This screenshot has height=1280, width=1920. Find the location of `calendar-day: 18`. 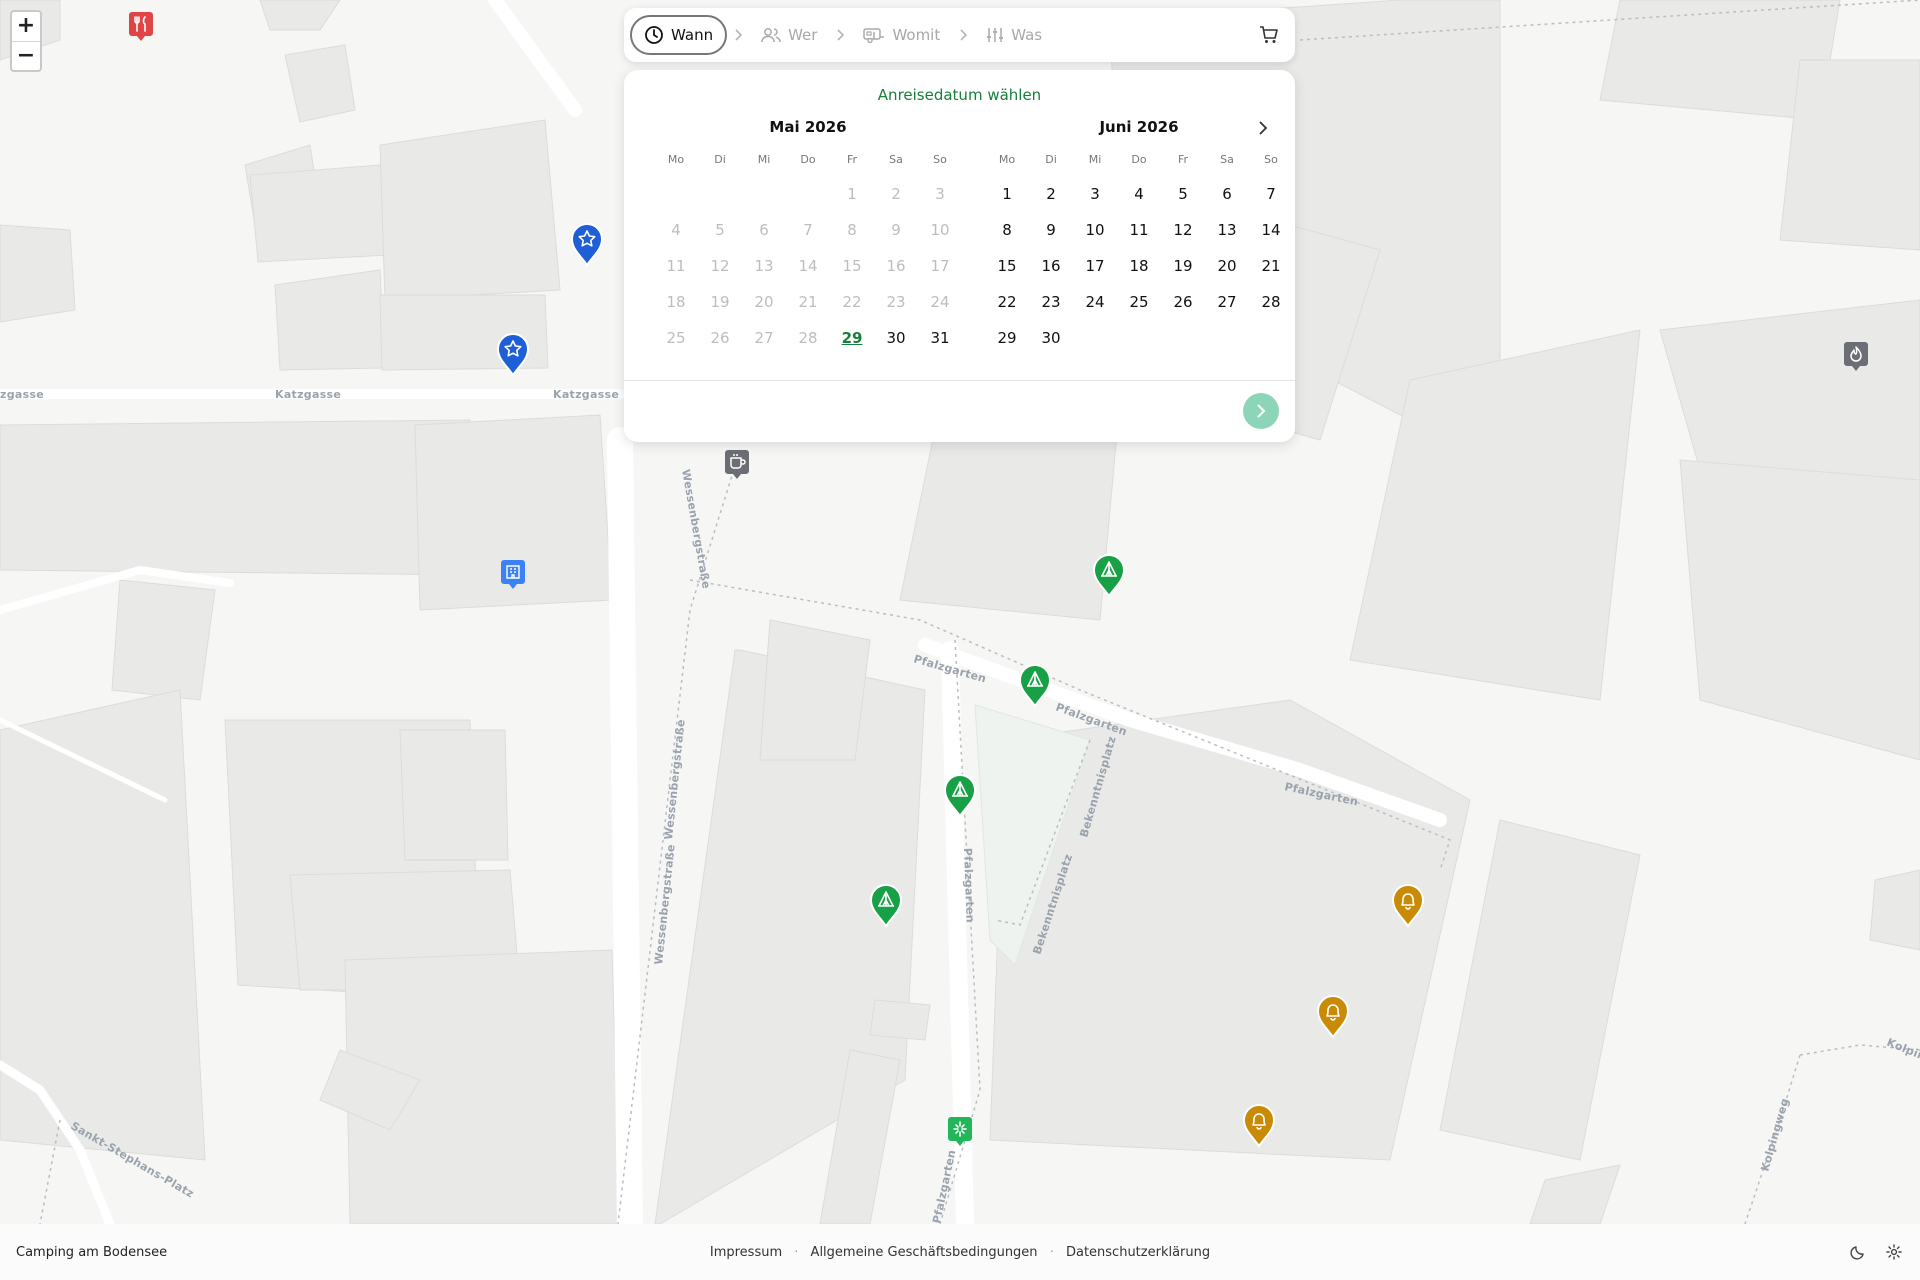

calendar-day: 18 is located at coordinates (1139, 266).